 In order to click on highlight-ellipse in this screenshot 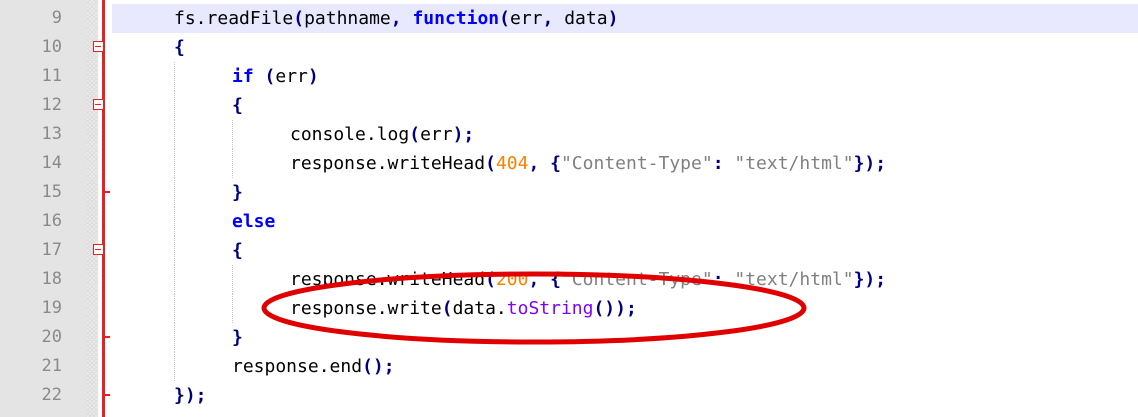, I will do `click(534, 308)`.